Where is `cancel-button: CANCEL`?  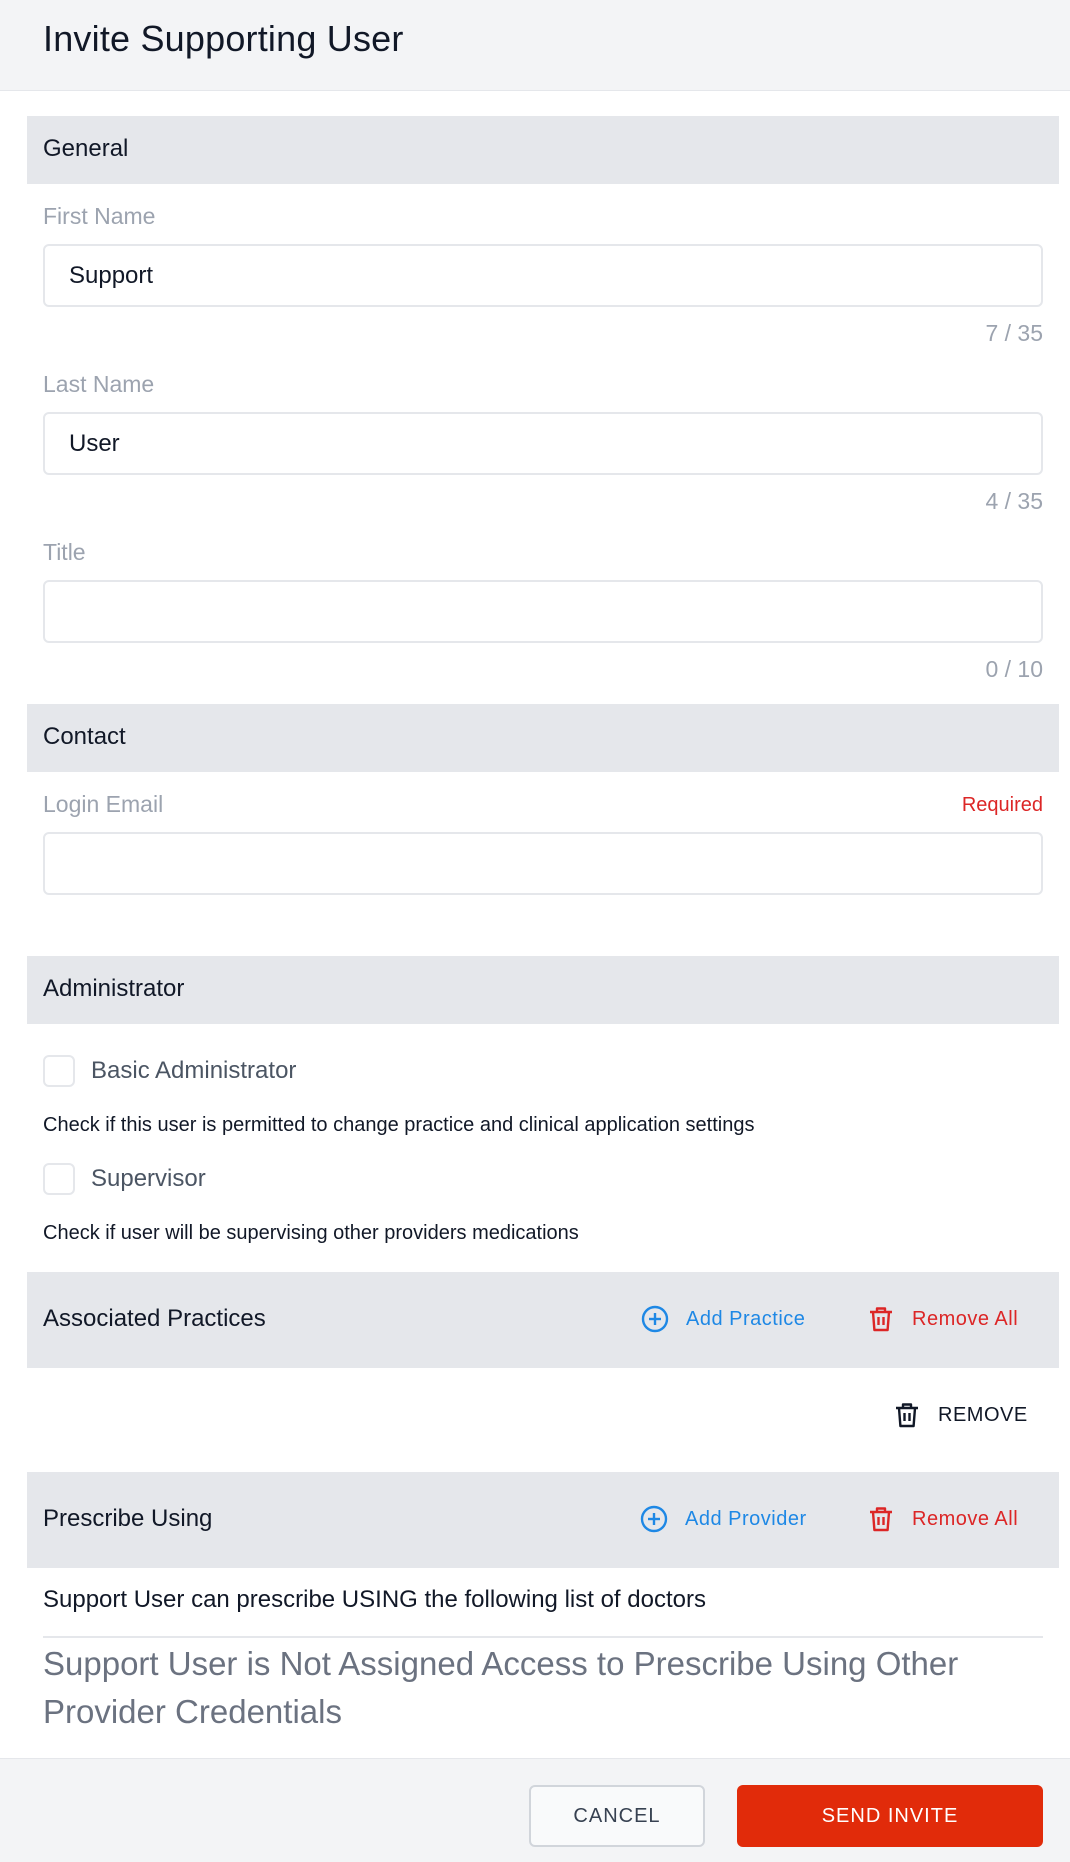 cancel-button: CANCEL is located at coordinates (617, 1816).